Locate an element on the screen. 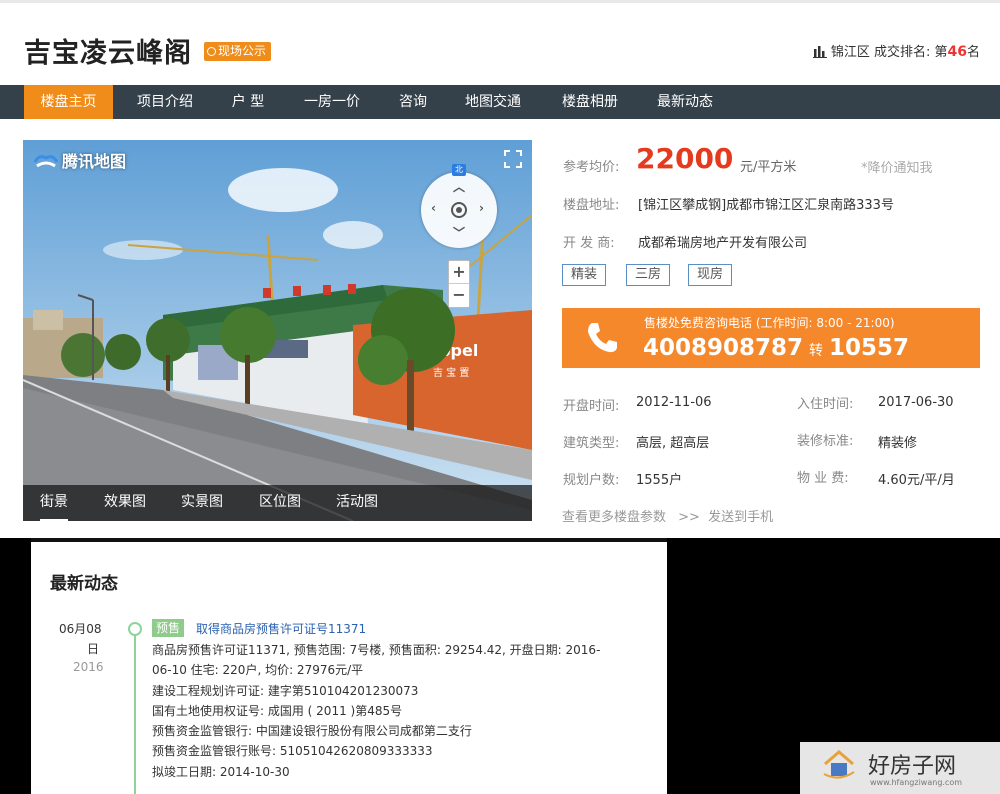 The width and height of the screenshot is (1000, 794). nav-item-consult: 咨询 is located at coordinates (413, 102).